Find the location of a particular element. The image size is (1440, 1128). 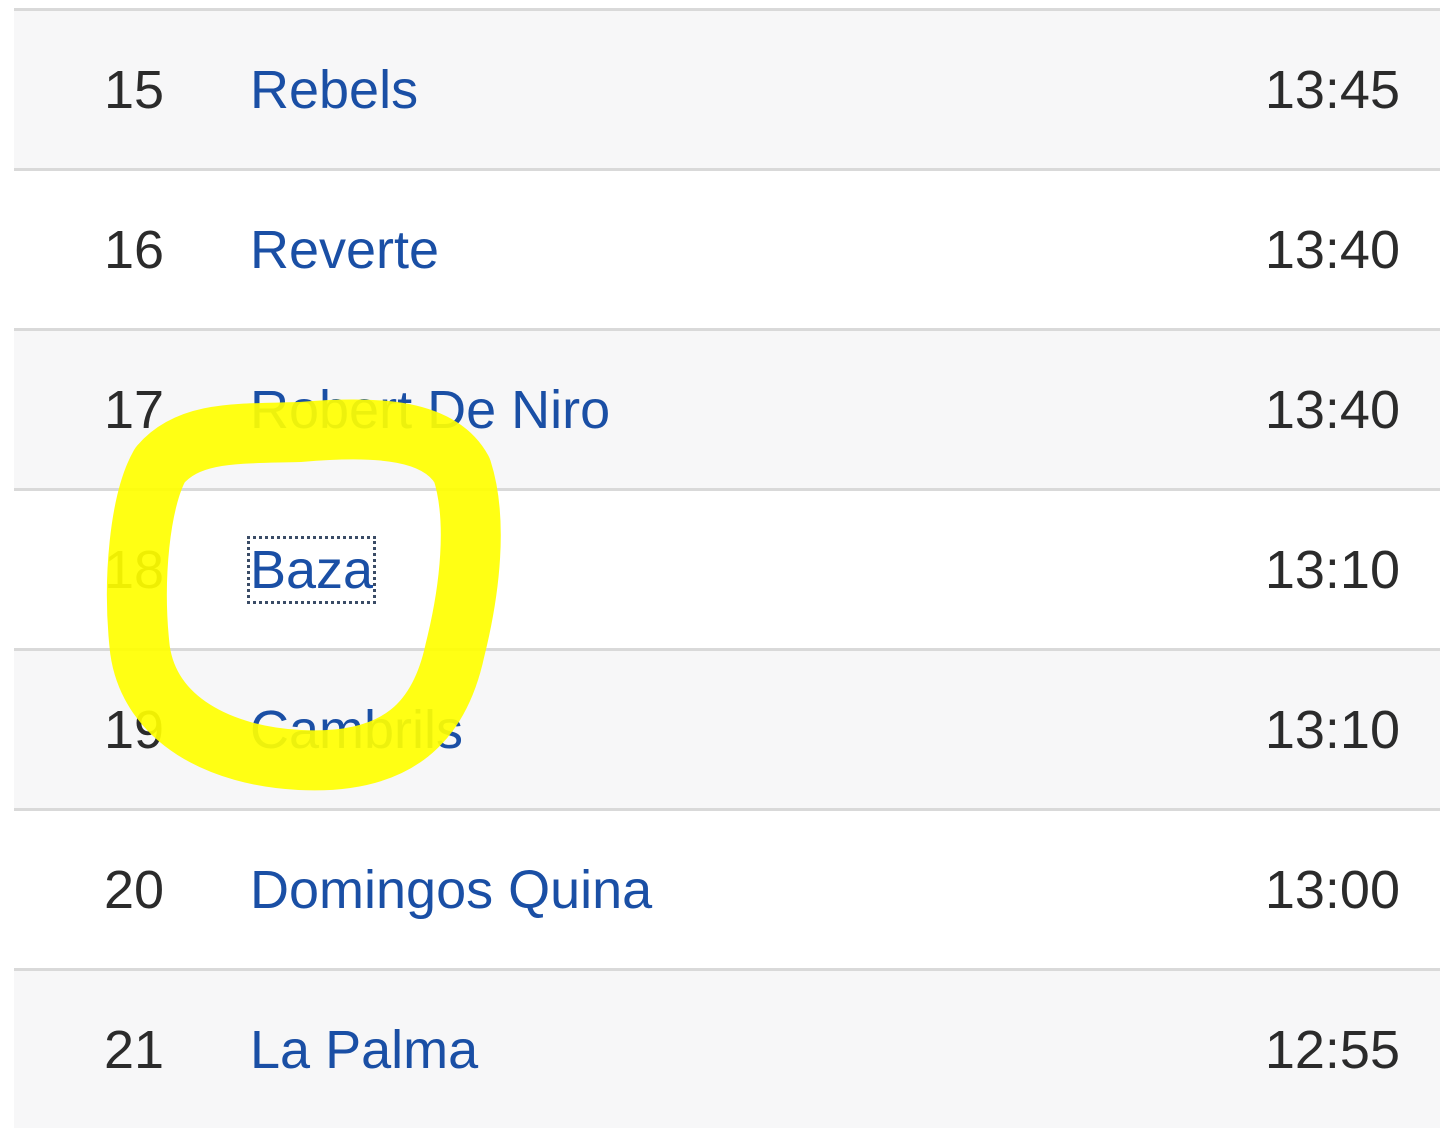

rank-cell: 18 is located at coordinates (134, 569).